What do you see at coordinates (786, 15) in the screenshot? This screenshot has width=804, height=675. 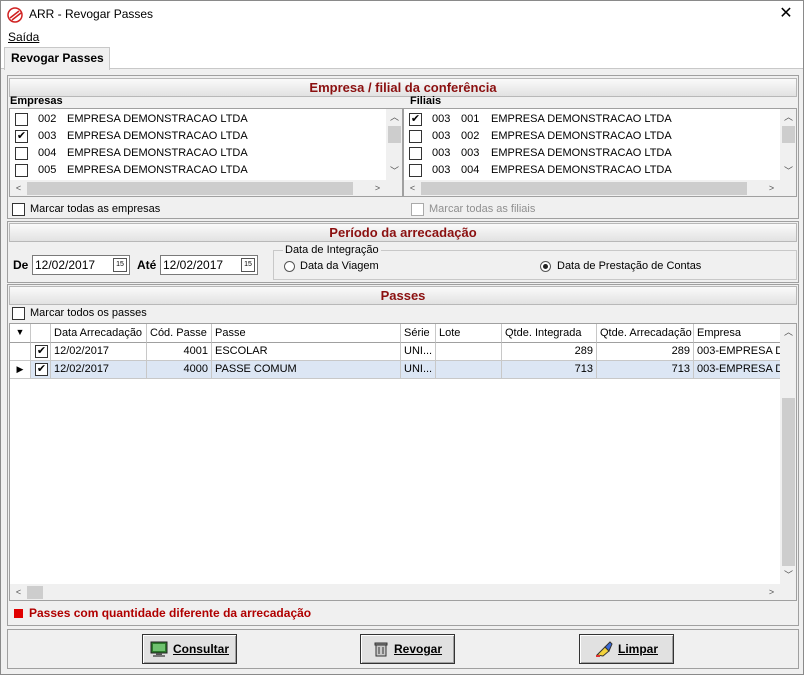 I see `close-window-button: ✕` at bounding box center [786, 15].